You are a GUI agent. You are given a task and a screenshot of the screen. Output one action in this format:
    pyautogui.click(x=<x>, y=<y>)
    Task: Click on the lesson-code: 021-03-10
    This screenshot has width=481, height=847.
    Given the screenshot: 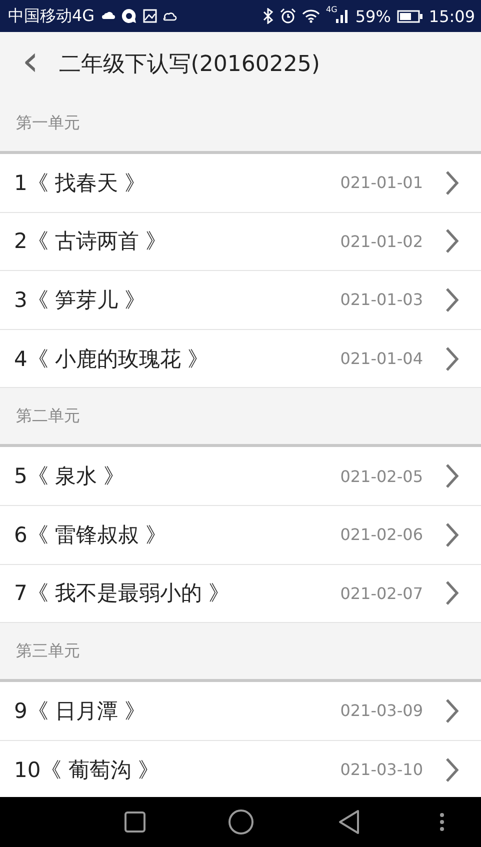 What is the action you would take?
    pyautogui.click(x=381, y=770)
    